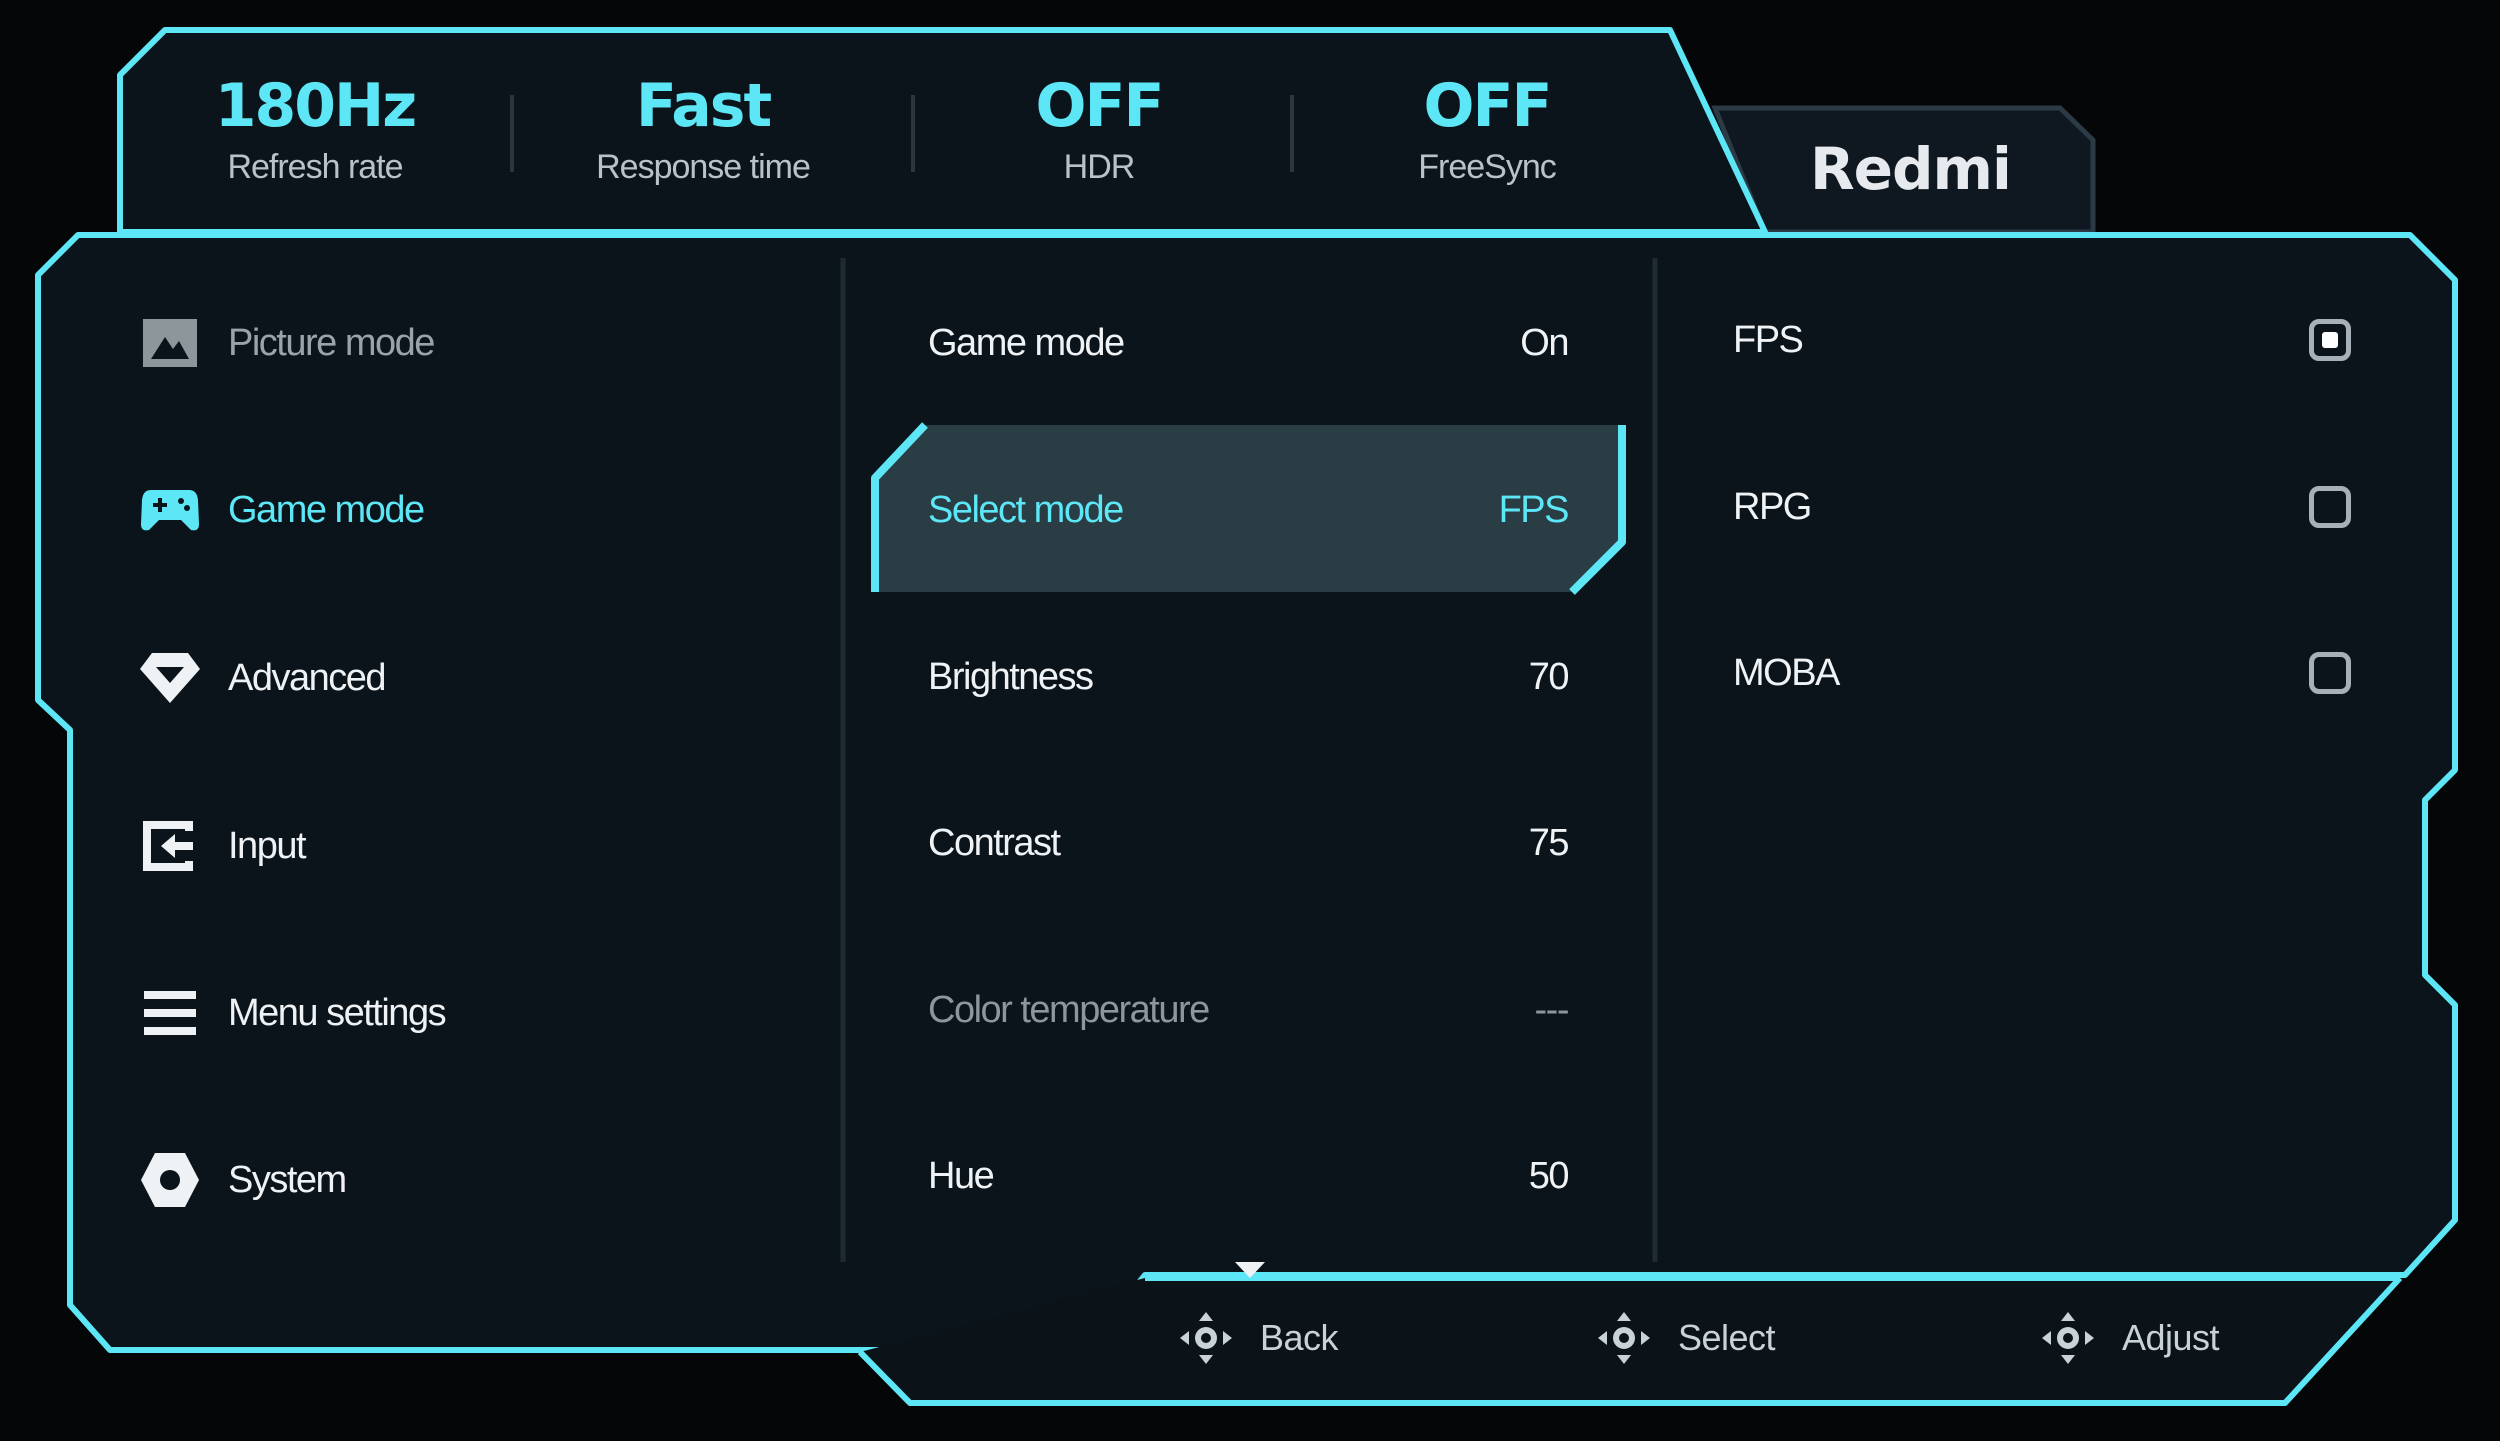 The width and height of the screenshot is (2500, 1441). Describe the element at coordinates (1727, 1337) in the screenshot. I see `hint-label: Select` at that location.